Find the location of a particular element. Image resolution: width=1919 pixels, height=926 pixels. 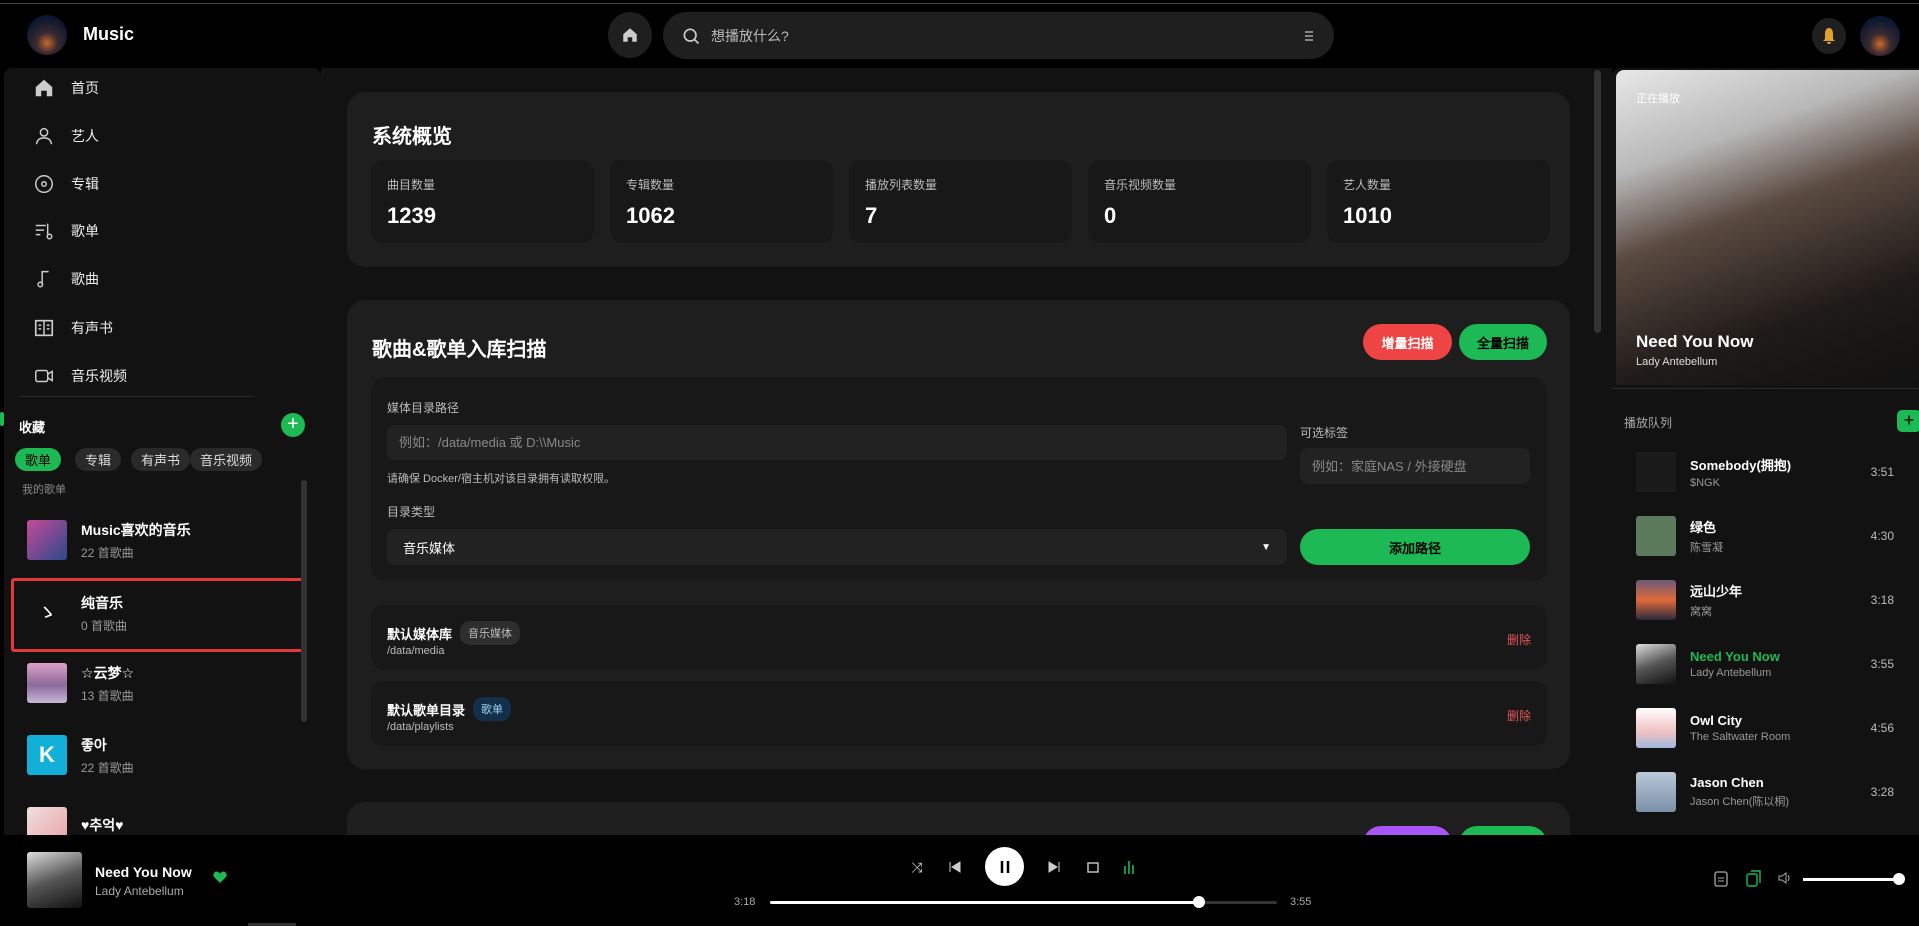

media-path-row: 默认歌单目录 歌单/data/playlists 删除 is located at coordinates (959, 713).